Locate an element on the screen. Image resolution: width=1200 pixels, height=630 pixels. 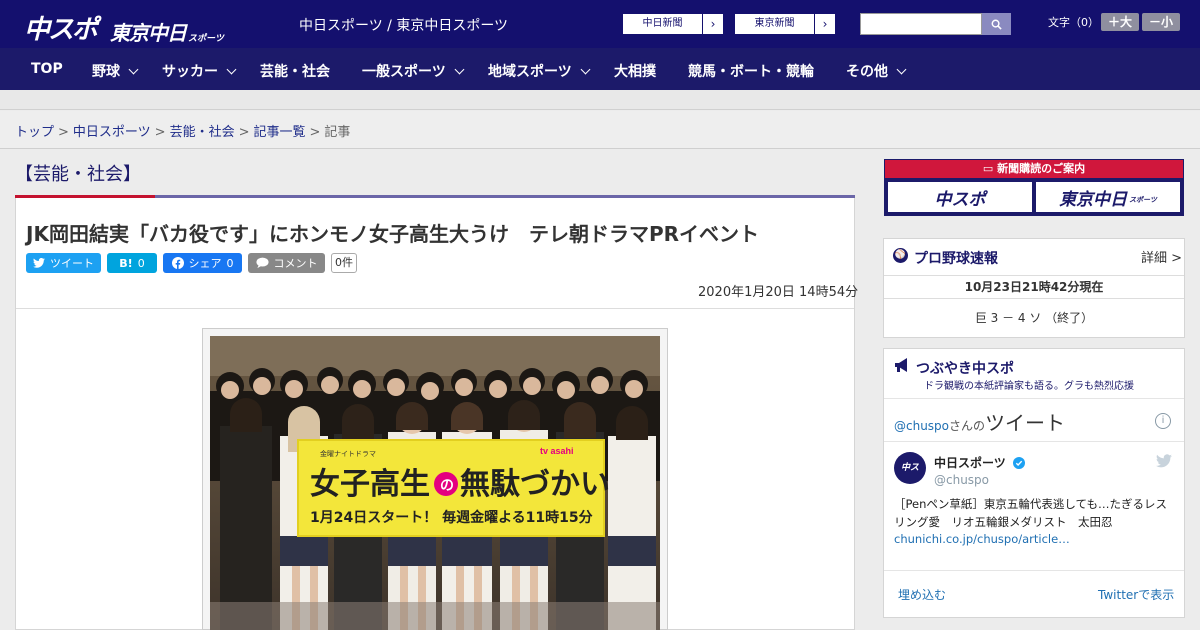
tweet-user-handle: @chuspo is located at coordinates (961, 480).